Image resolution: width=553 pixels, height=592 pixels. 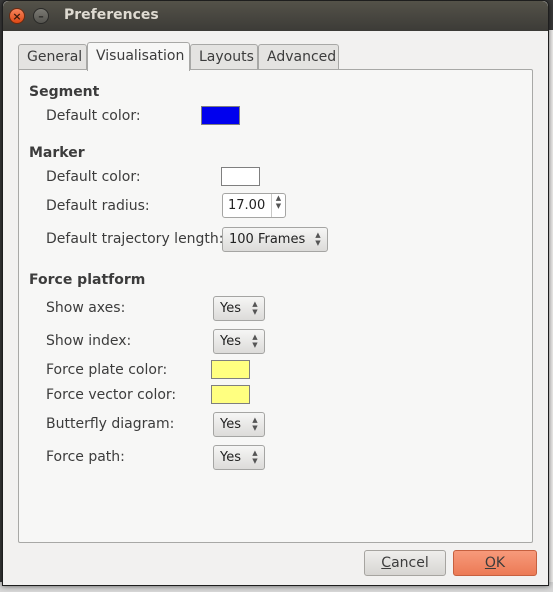 What do you see at coordinates (224, 57) in the screenshot?
I see `tab-layouts: Layouts` at bounding box center [224, 57].